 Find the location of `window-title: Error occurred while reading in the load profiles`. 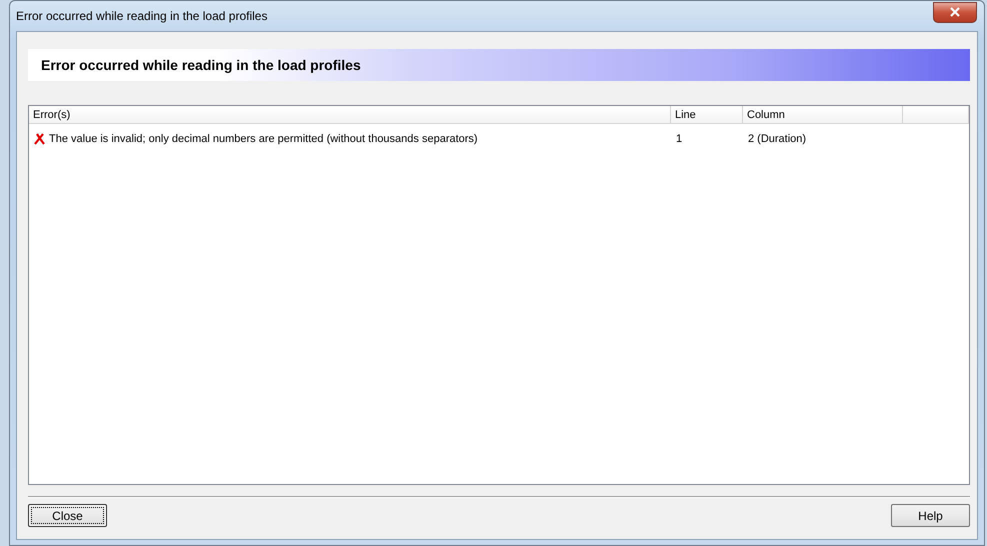

window-title: Error occurred while reading in the load profiles is located at coordinates (142, 16).